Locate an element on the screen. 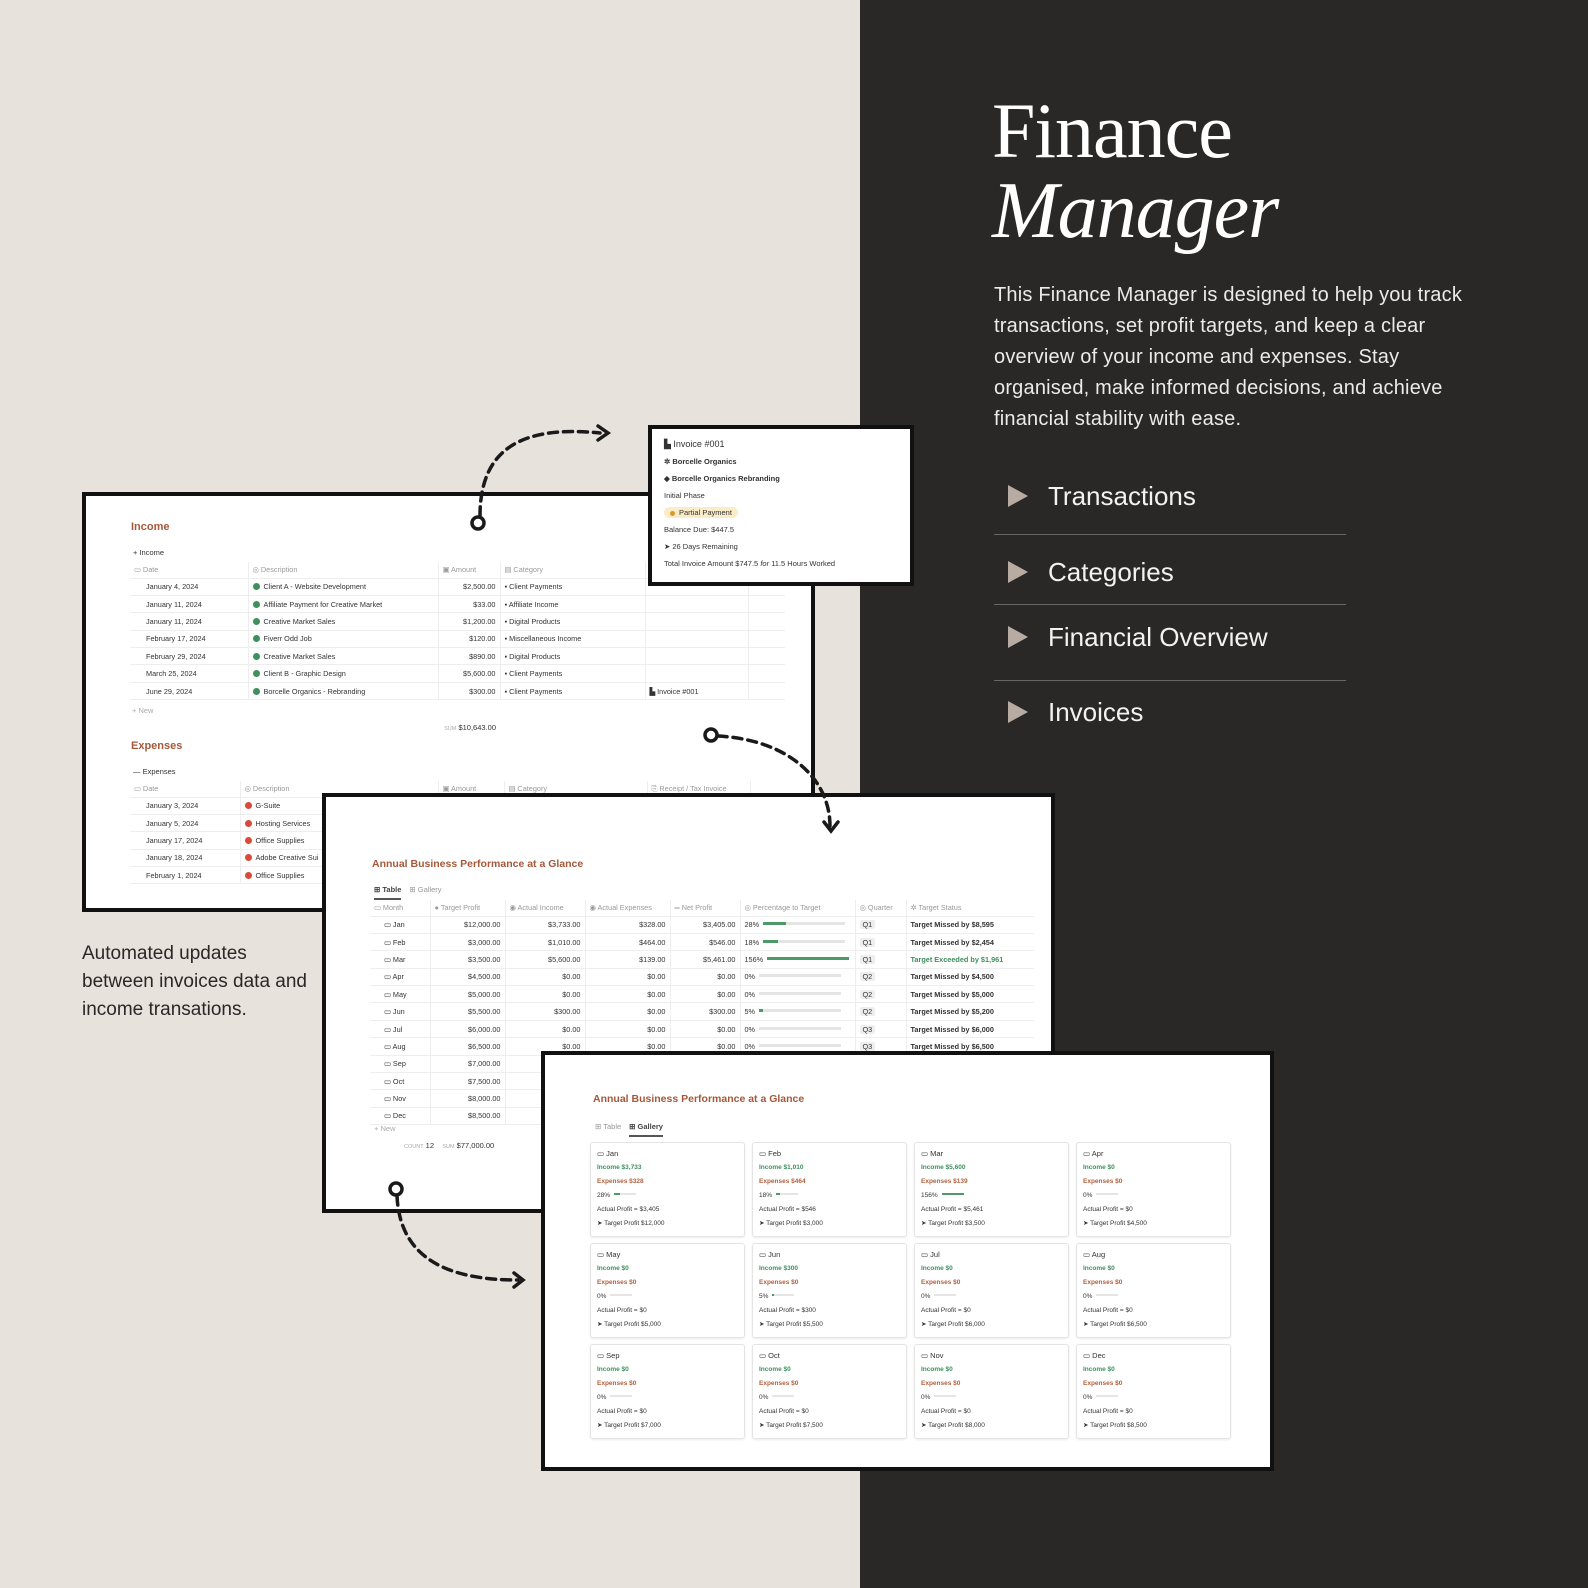  arrow-to-gallery is located at coordinates (457, 1238).